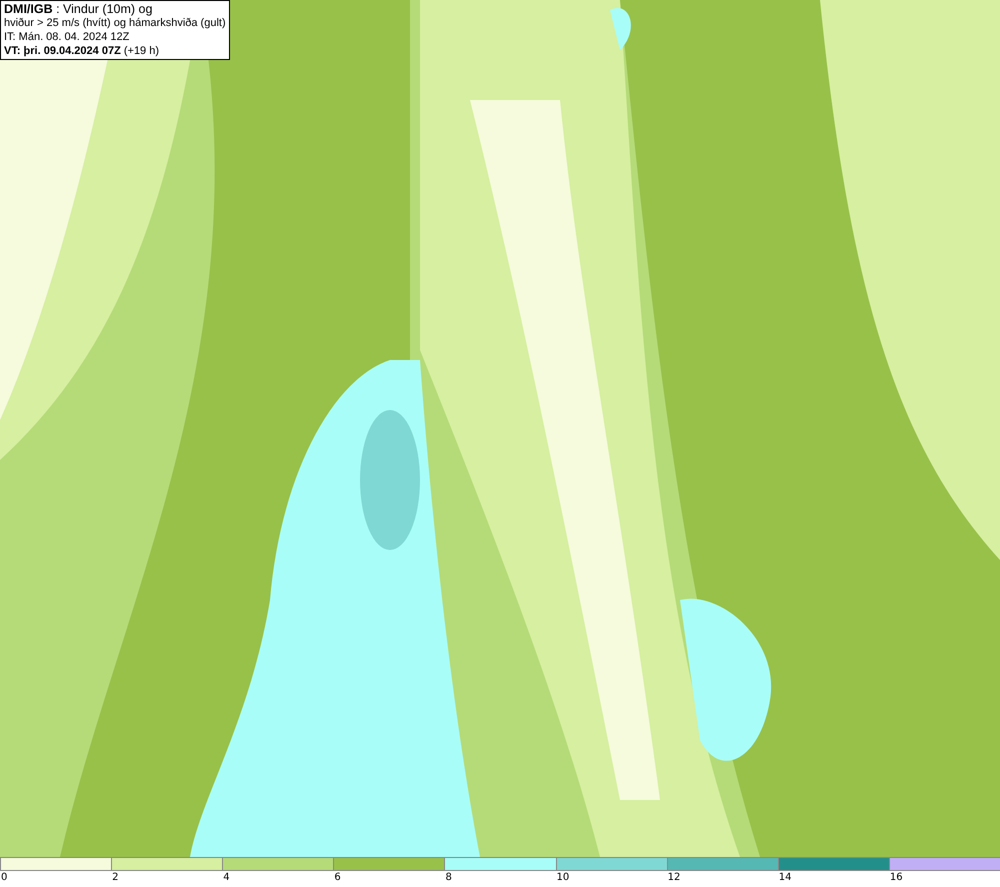 This screenshot has height=887, width=1000. Describe the element at coordinates (563, 878) in the screenshot. I see `legend-label: 10` at that location.